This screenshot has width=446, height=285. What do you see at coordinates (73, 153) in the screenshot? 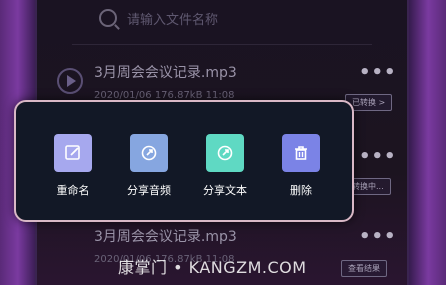
I see `edit-icon` at bounding box center [73, 153].